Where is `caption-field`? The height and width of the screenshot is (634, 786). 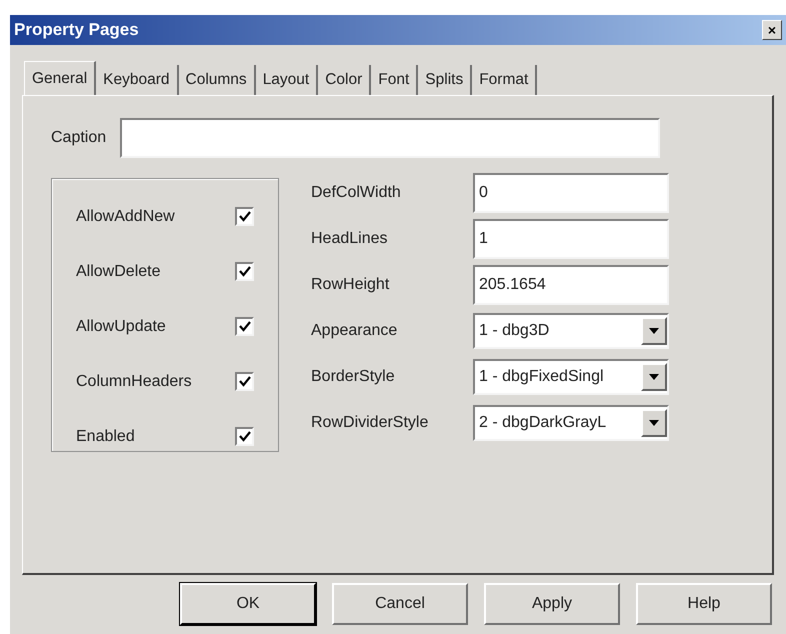
caption-field is located at coordinates (390, 138).